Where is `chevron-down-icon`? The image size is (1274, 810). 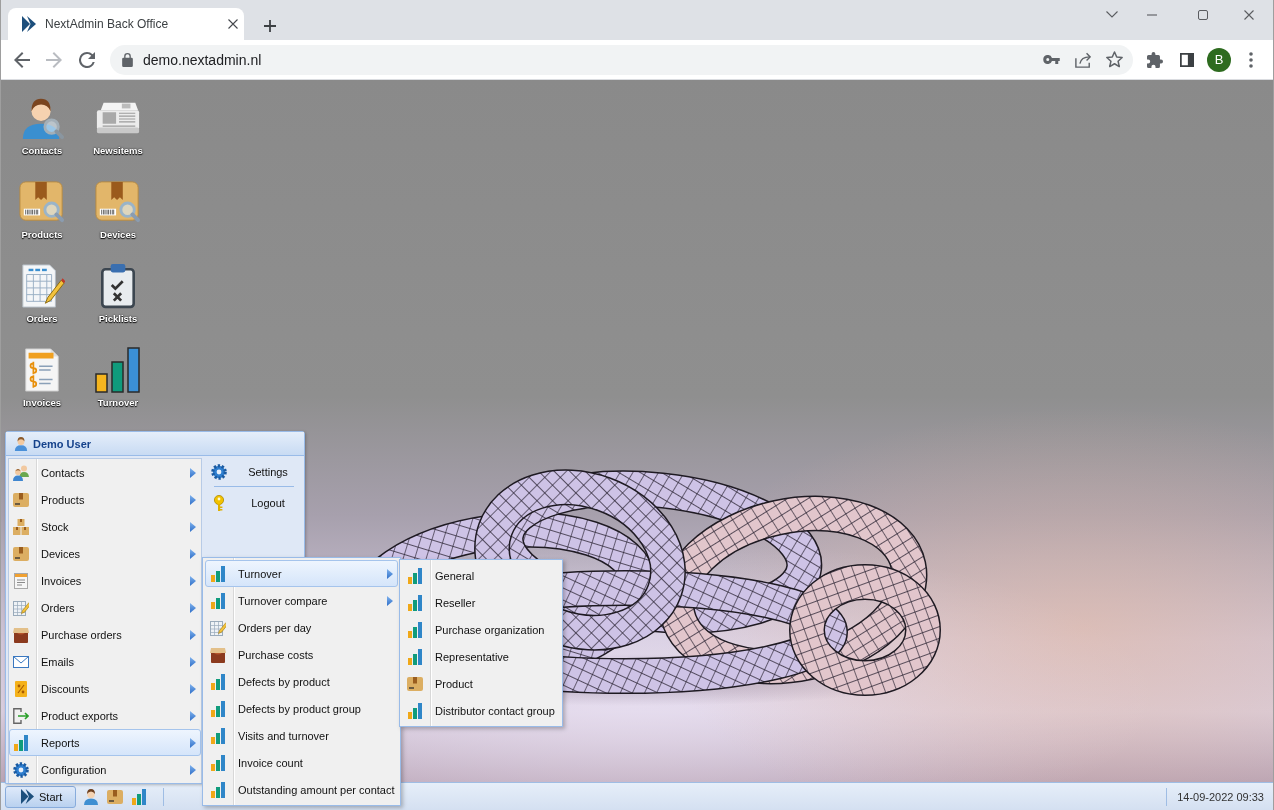
chevron-down-icon is located at coordinates (1112, 14).